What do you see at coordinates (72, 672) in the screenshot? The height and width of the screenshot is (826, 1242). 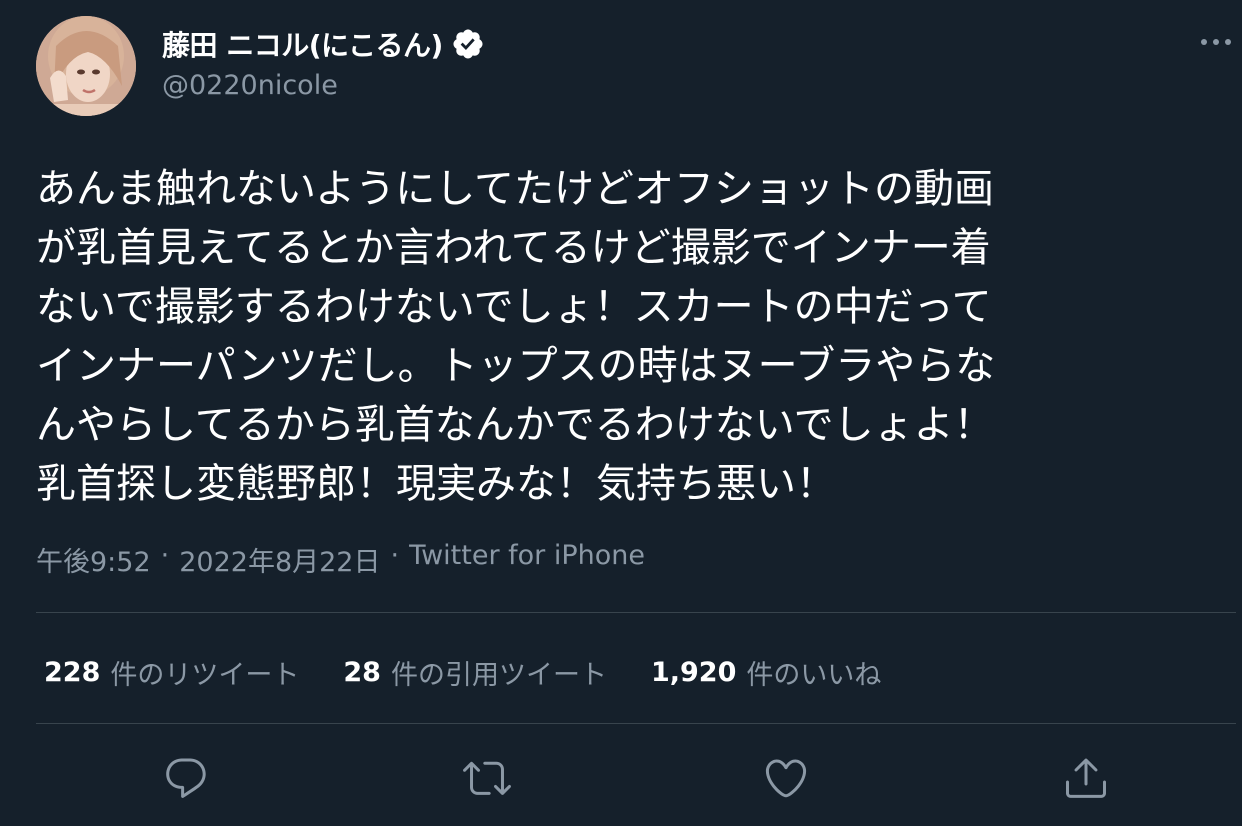 I see `retweet-count: 228` at bounding box center [72, 672].